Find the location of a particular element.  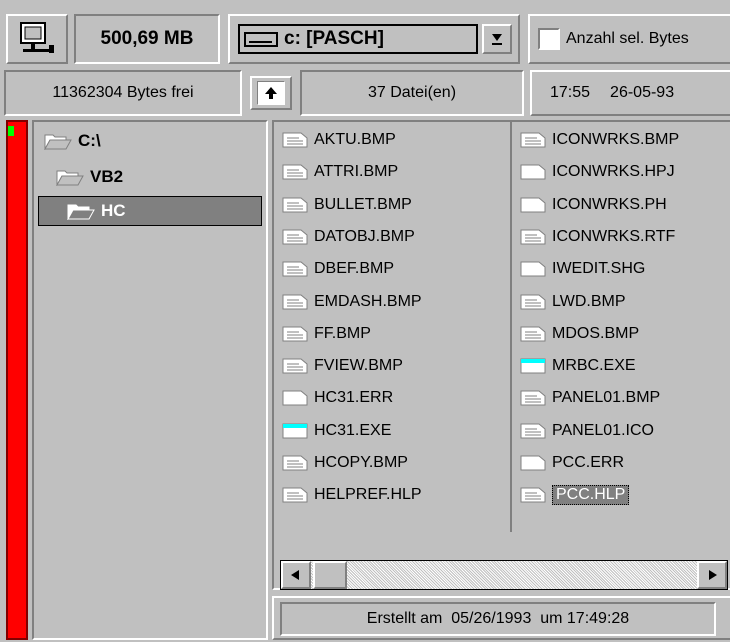

file-name: HELPREF.HLP is located at coordinates (368, 495).